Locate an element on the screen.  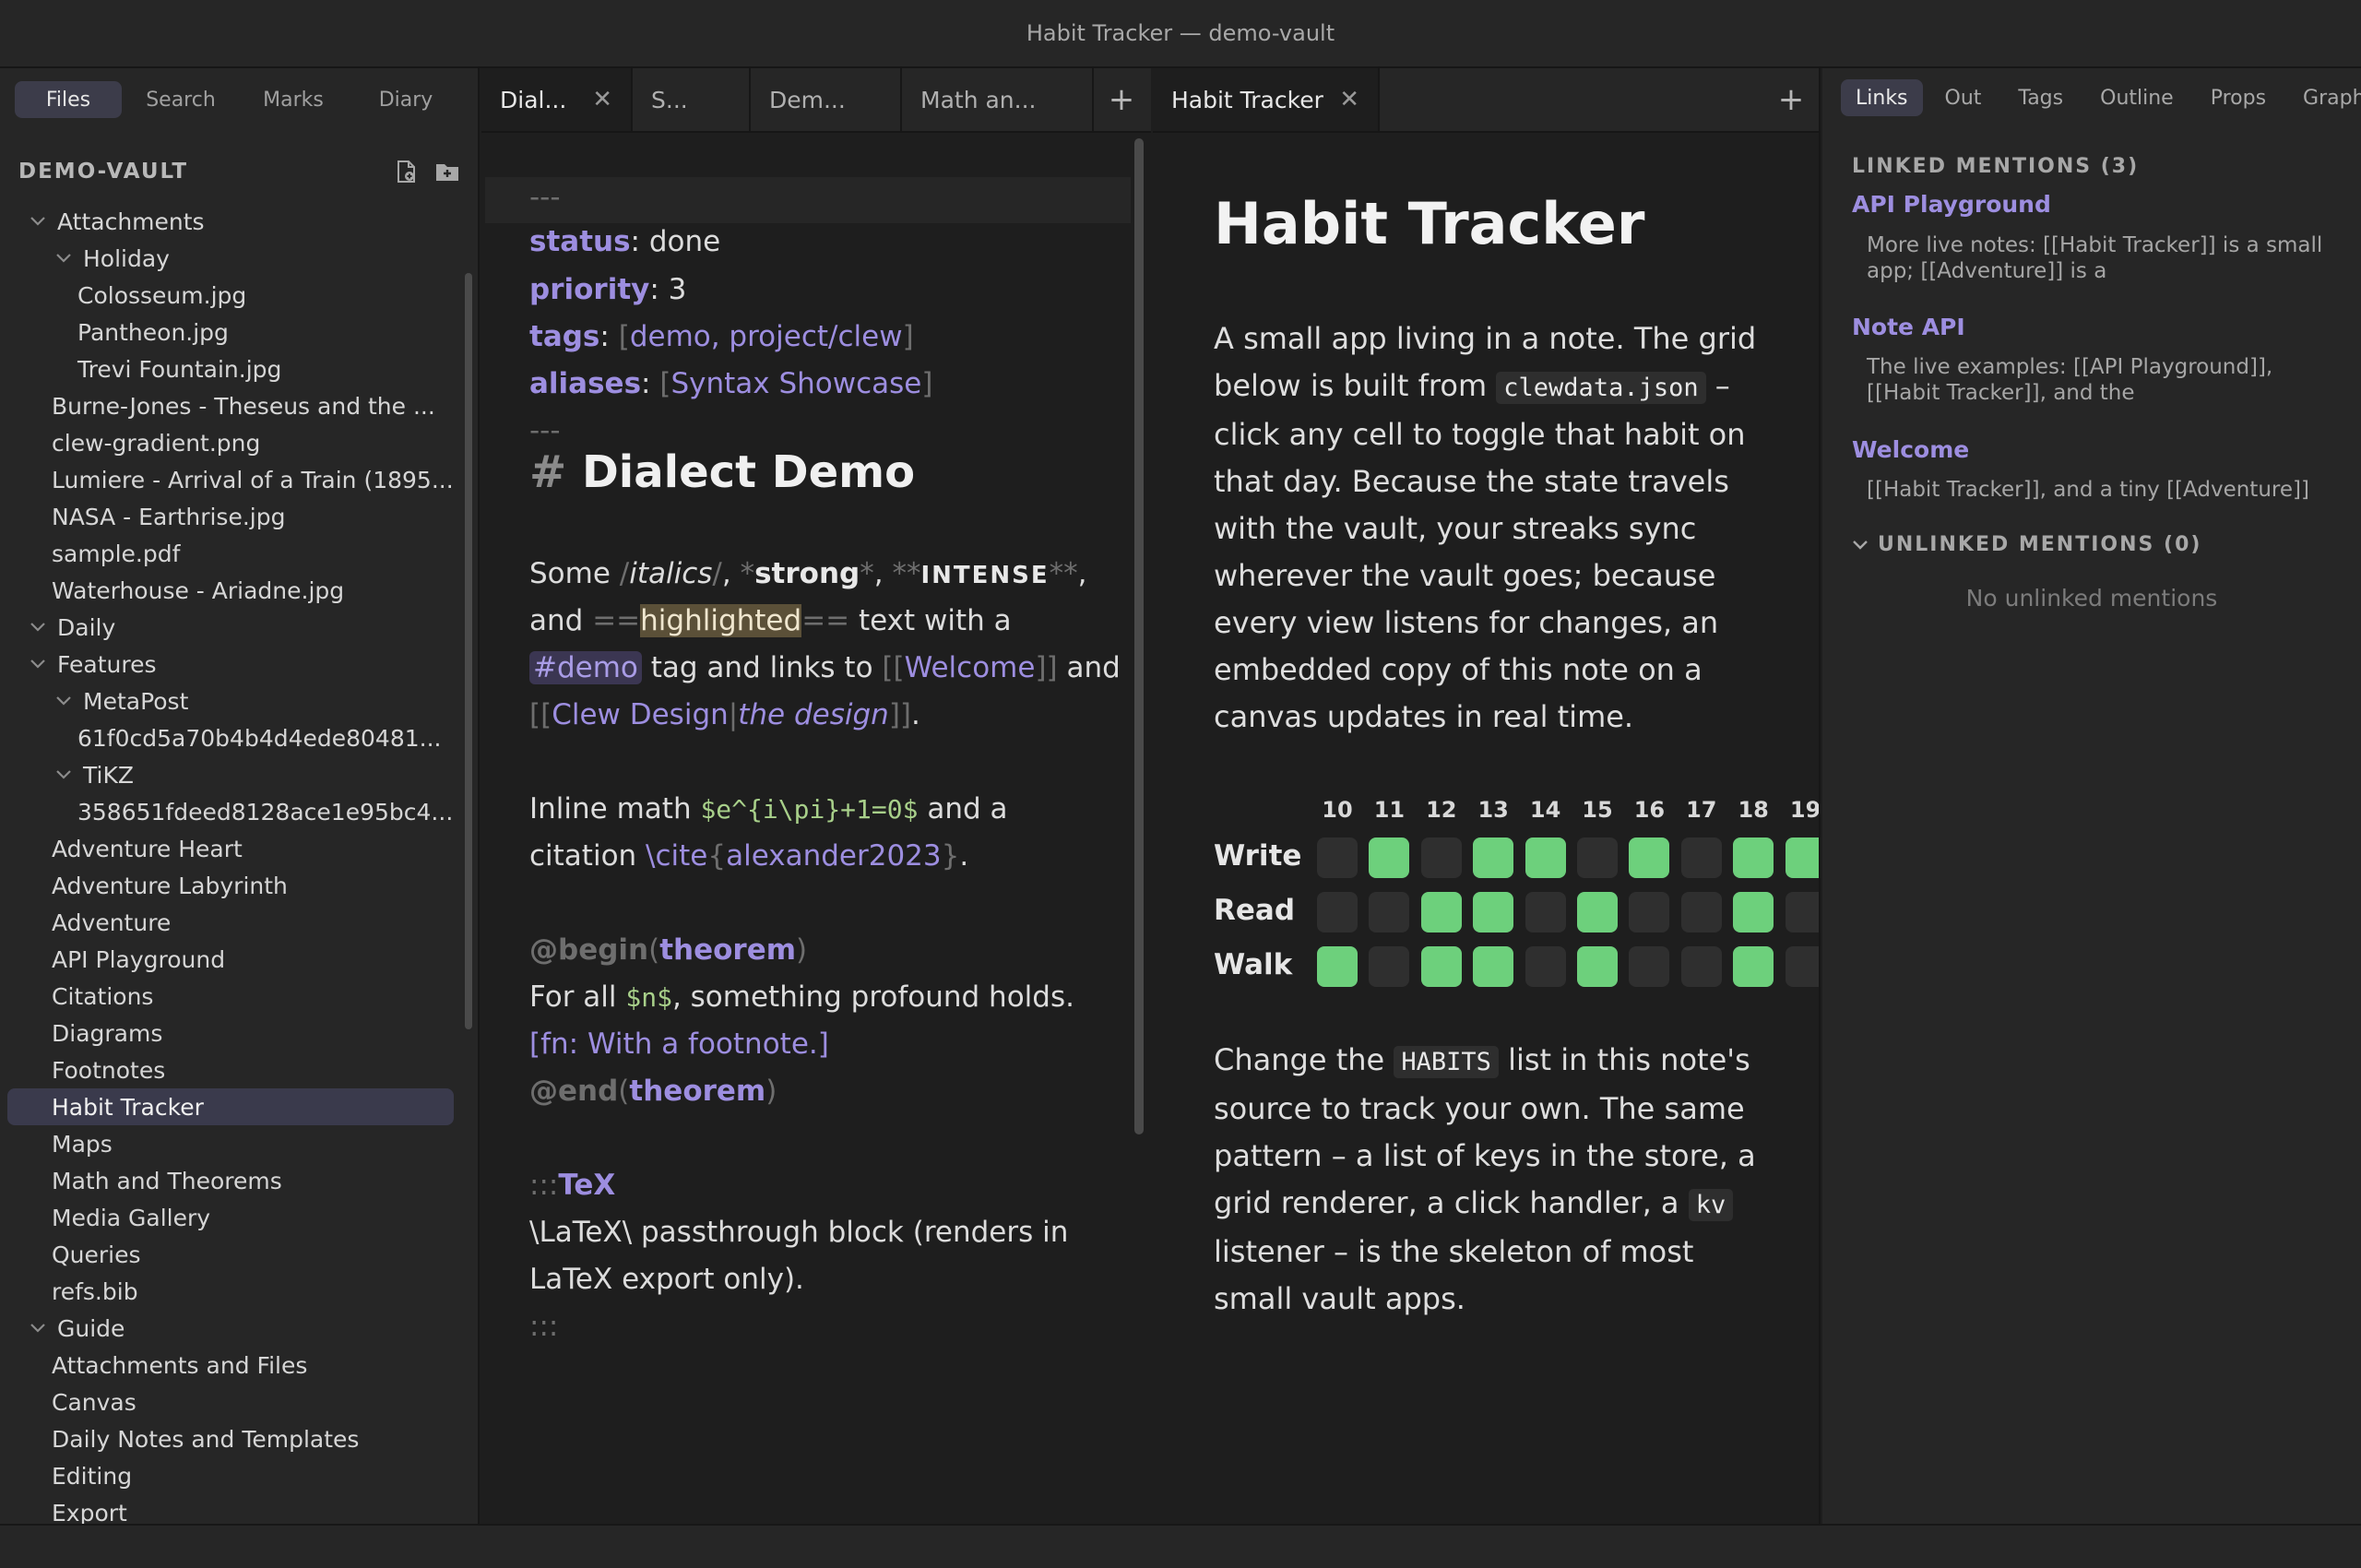
tab-files: Files is located at coordinates (68, 99).